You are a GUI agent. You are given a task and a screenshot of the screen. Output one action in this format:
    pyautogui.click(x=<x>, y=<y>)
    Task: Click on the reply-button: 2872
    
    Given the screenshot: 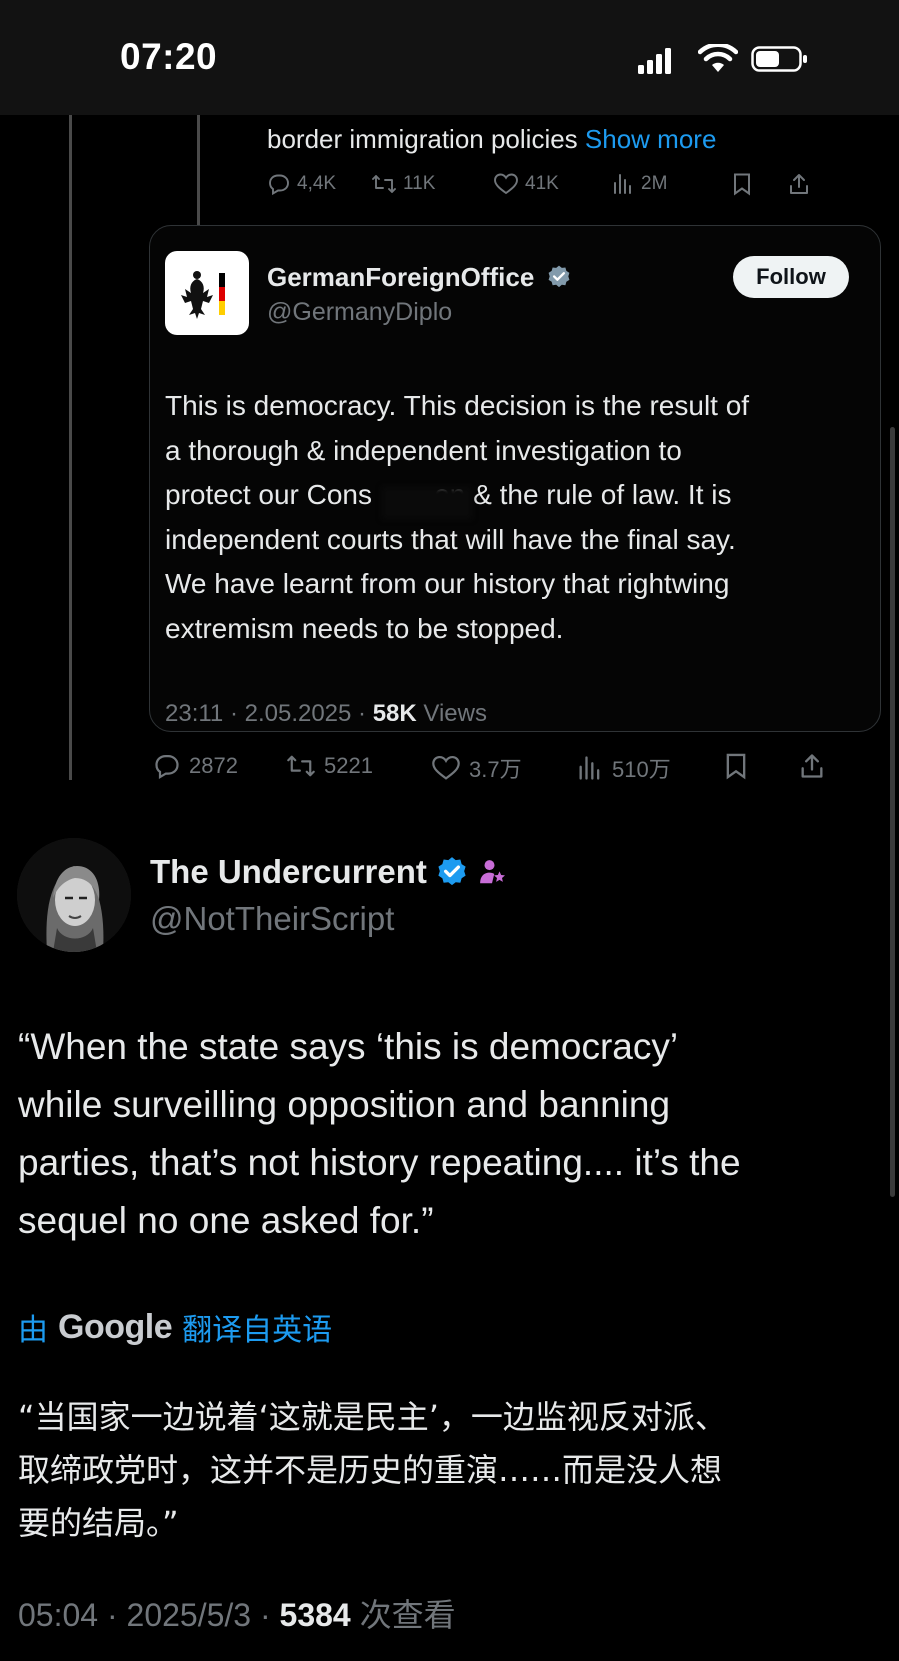 What is the action you would take?
    pyautogui.click(x=195, y=766)
    